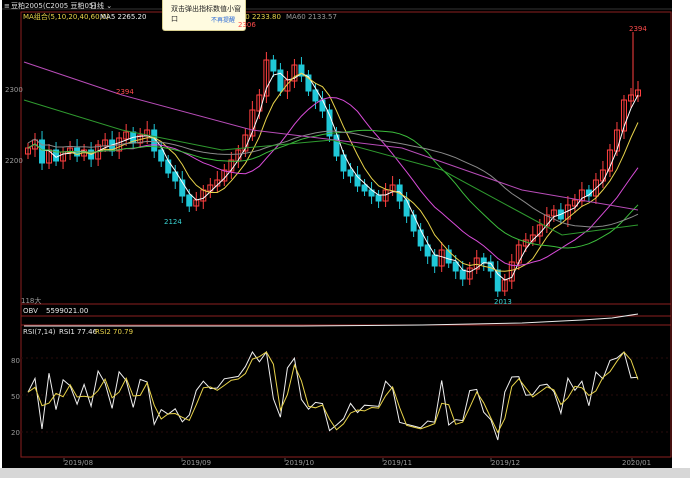 This screenshot has height=478, width=690. What do you see at coordinates (503, 302) in the screenshot?
I see `annotation-low-2: 2013` at bounding box center [503, 302].